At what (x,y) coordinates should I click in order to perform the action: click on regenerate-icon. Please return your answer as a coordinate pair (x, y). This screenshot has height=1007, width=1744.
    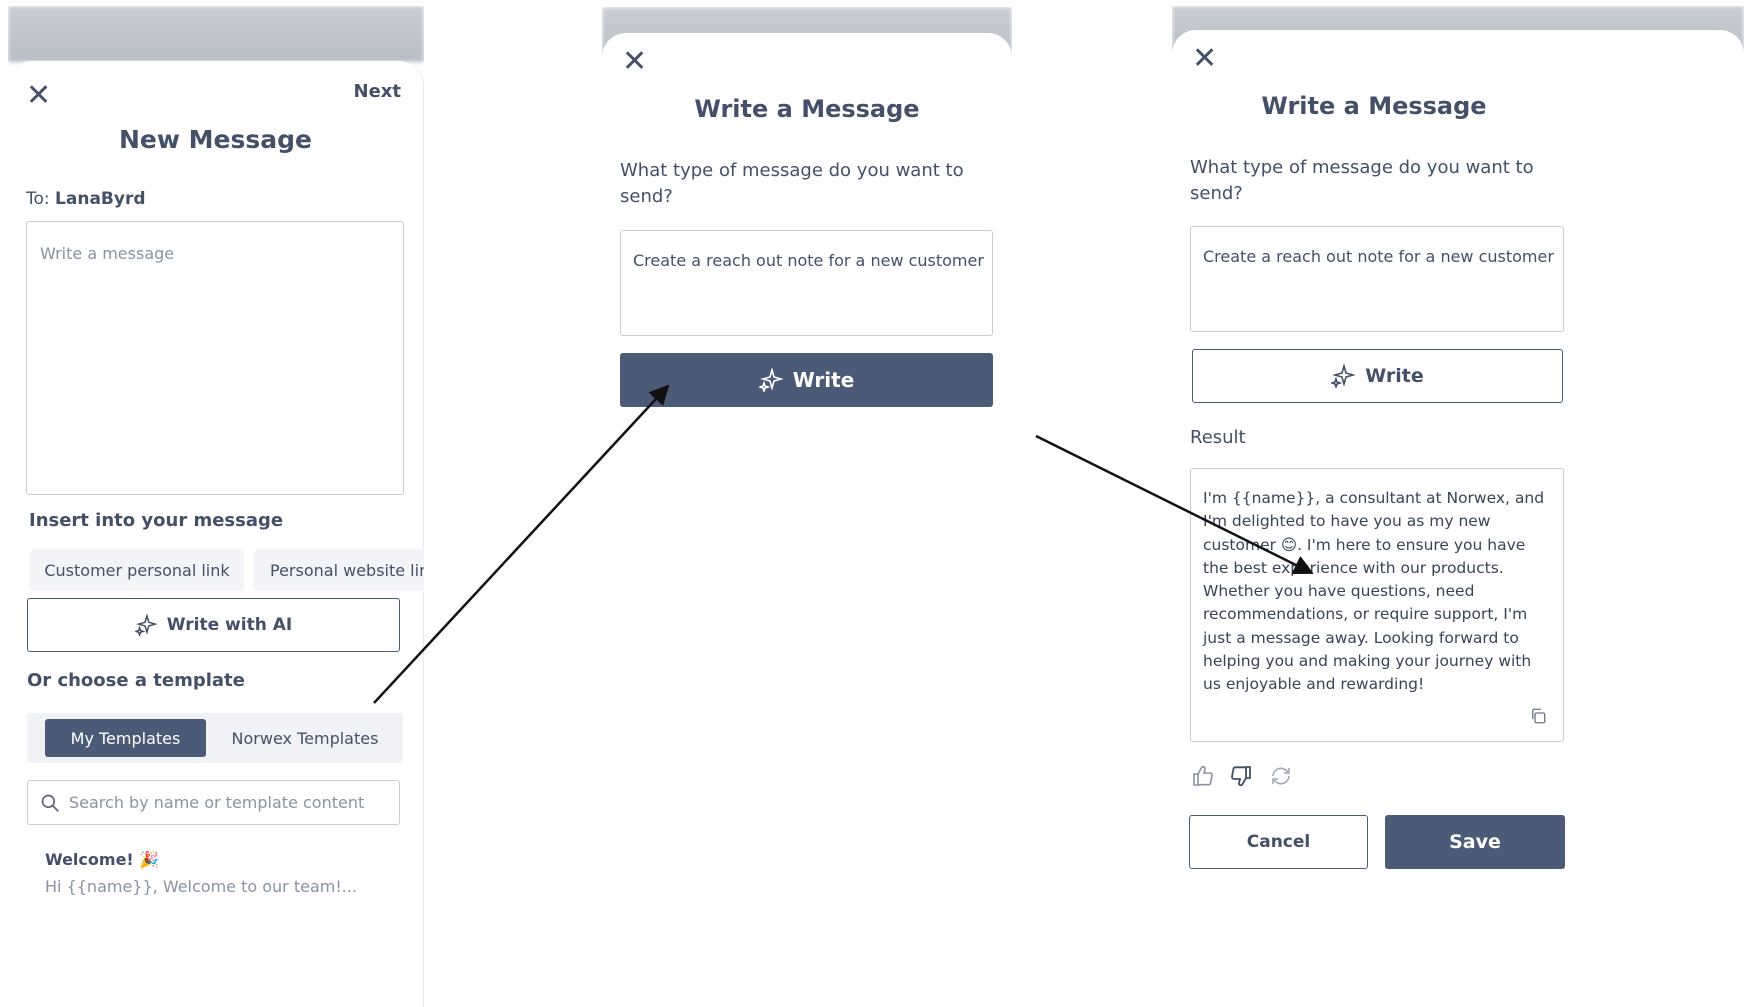
    Looking at the image, I should click on (1281, 776).